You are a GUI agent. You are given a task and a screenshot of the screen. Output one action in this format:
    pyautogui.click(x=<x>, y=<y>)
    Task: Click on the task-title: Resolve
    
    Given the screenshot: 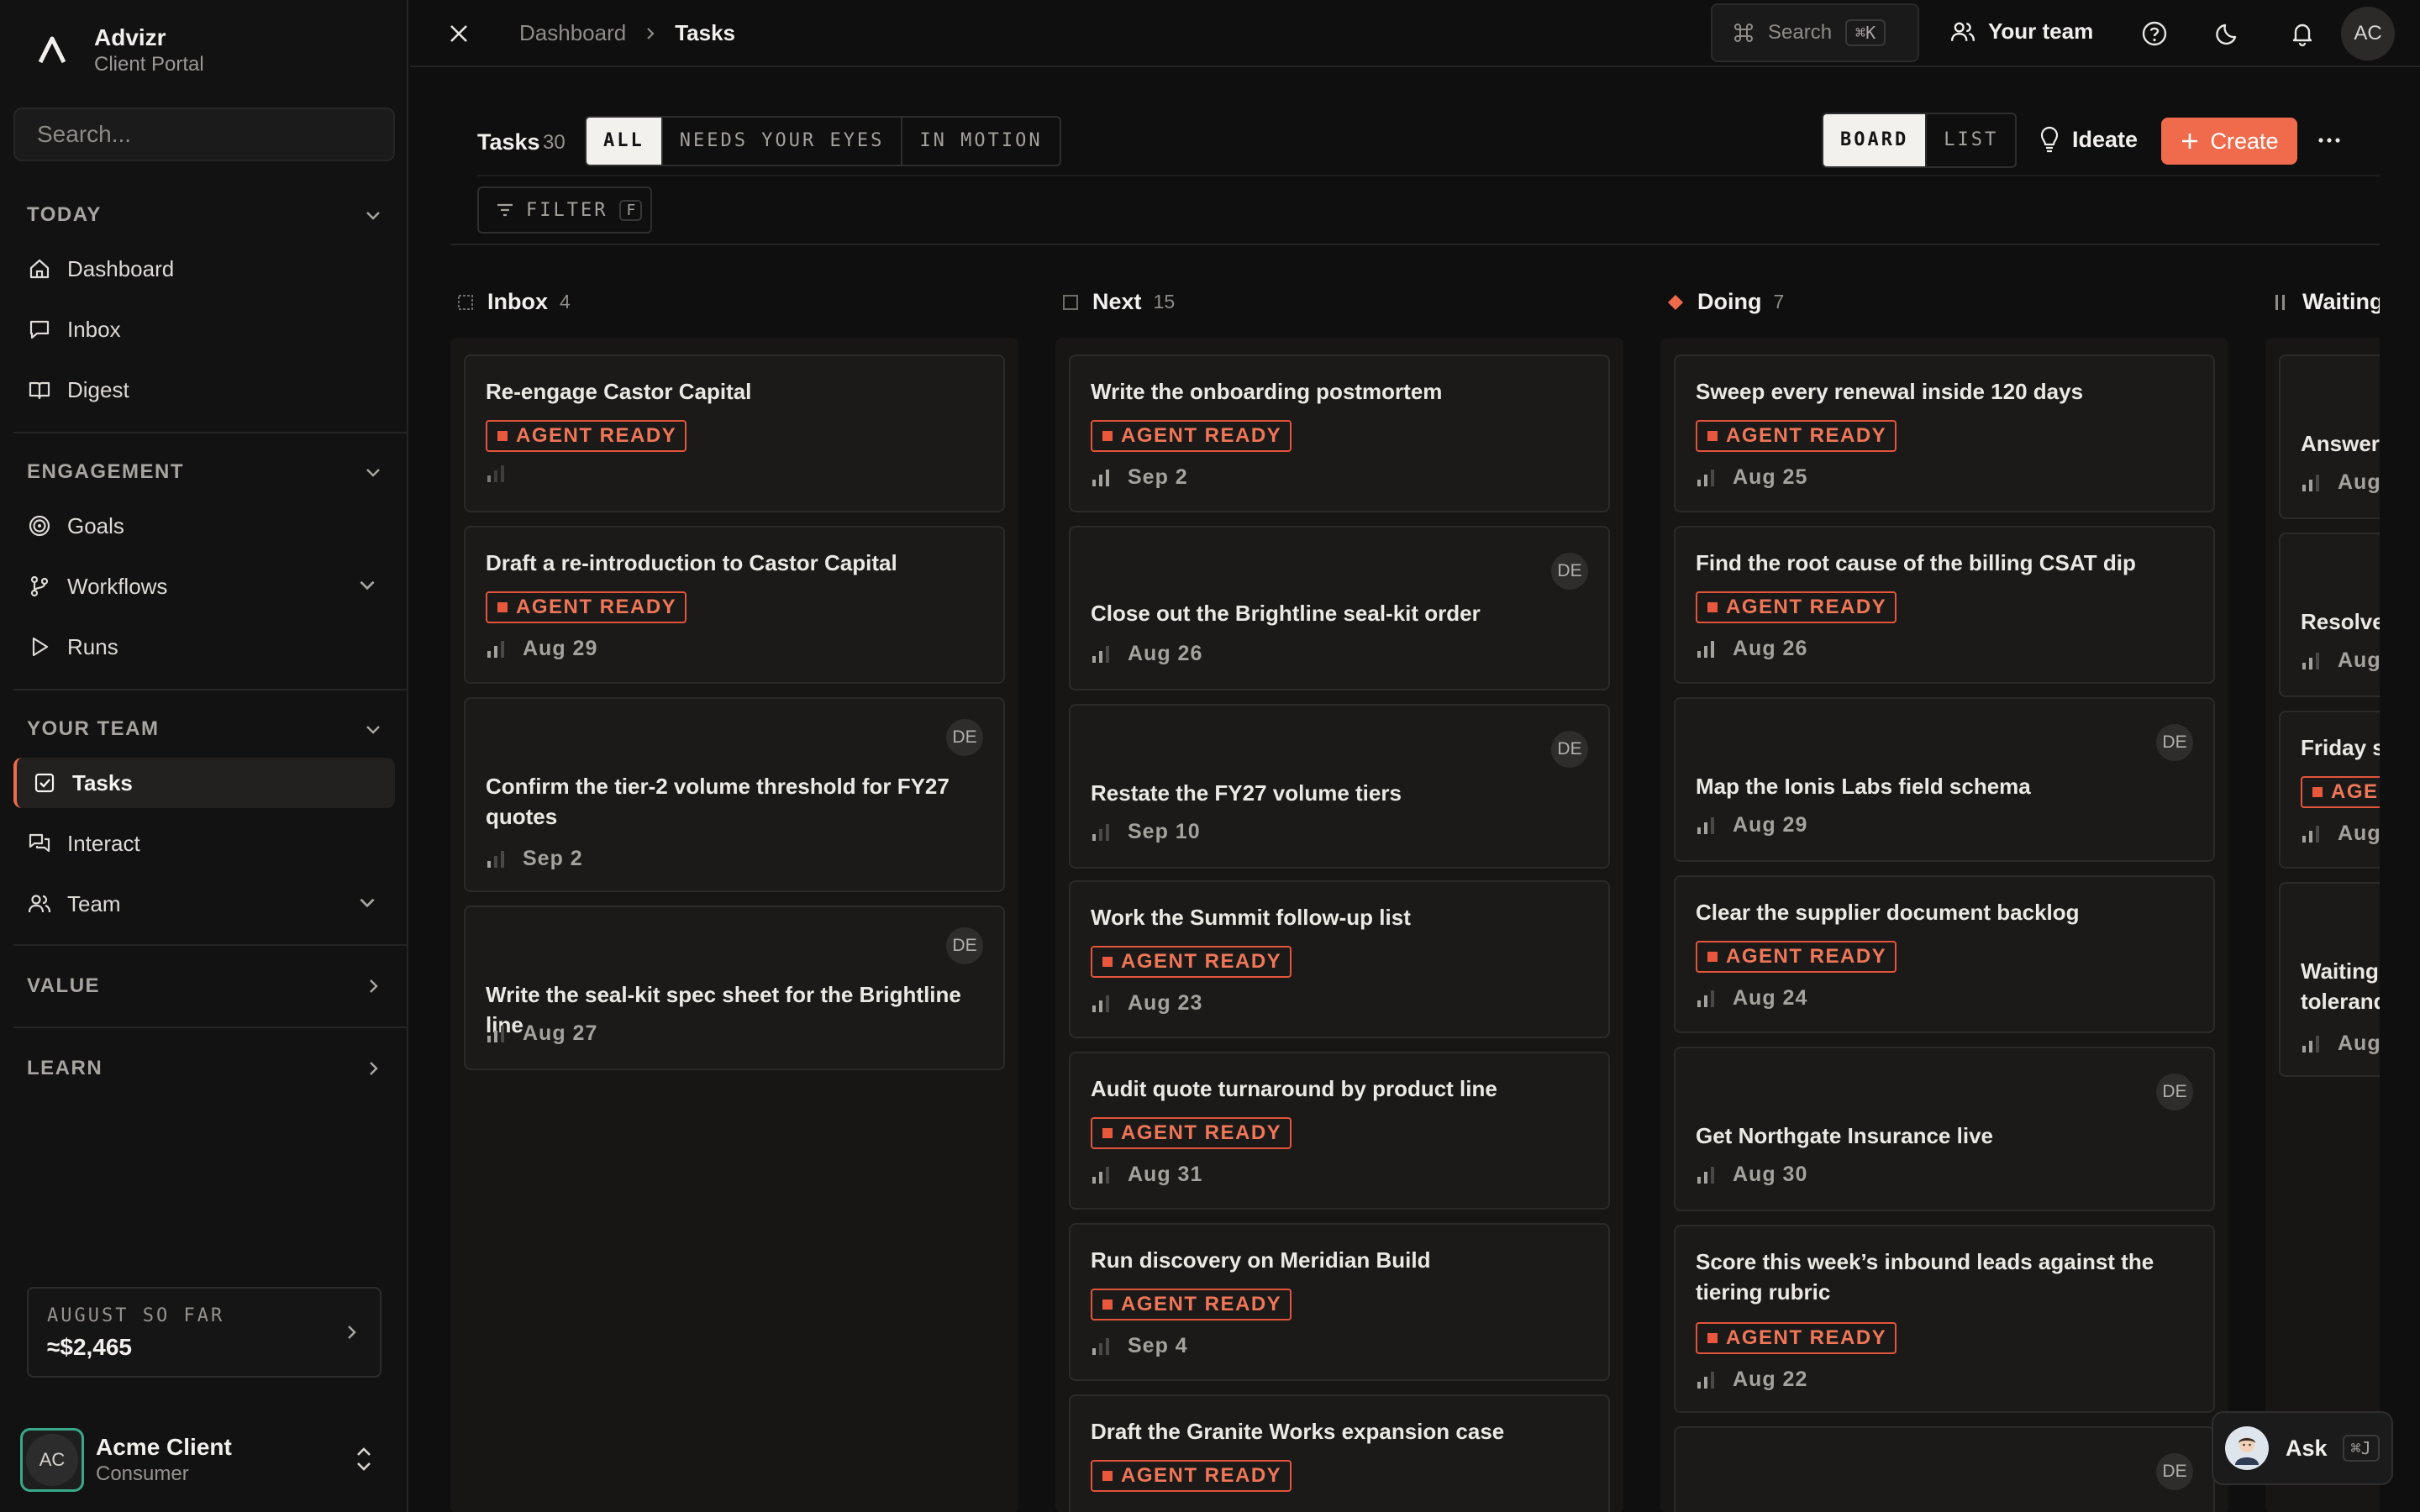 What is the action you would take?
    pyautogui.click(x=2340, y=621)
    